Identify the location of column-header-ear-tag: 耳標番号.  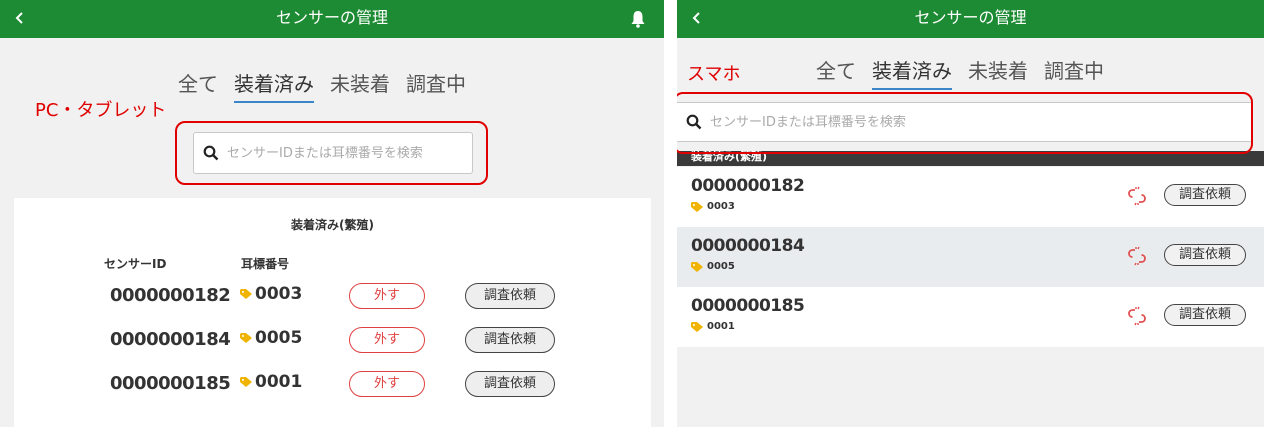
(265, 264).